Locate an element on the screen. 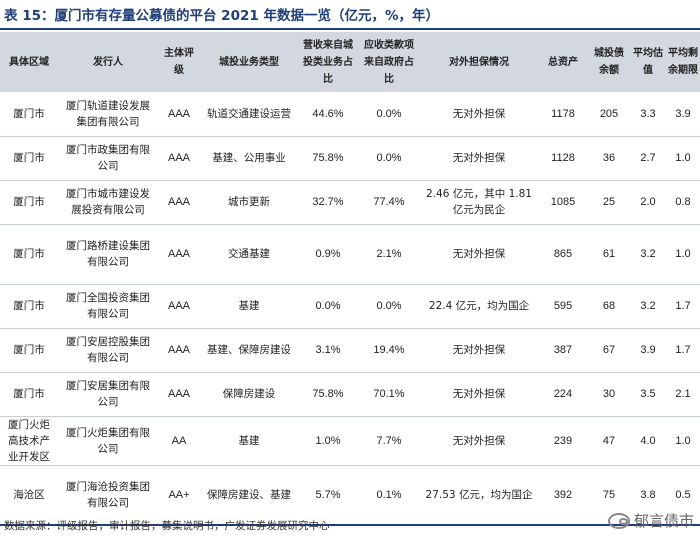  column-header: 主体评级 is located at coordinates (179, 62).